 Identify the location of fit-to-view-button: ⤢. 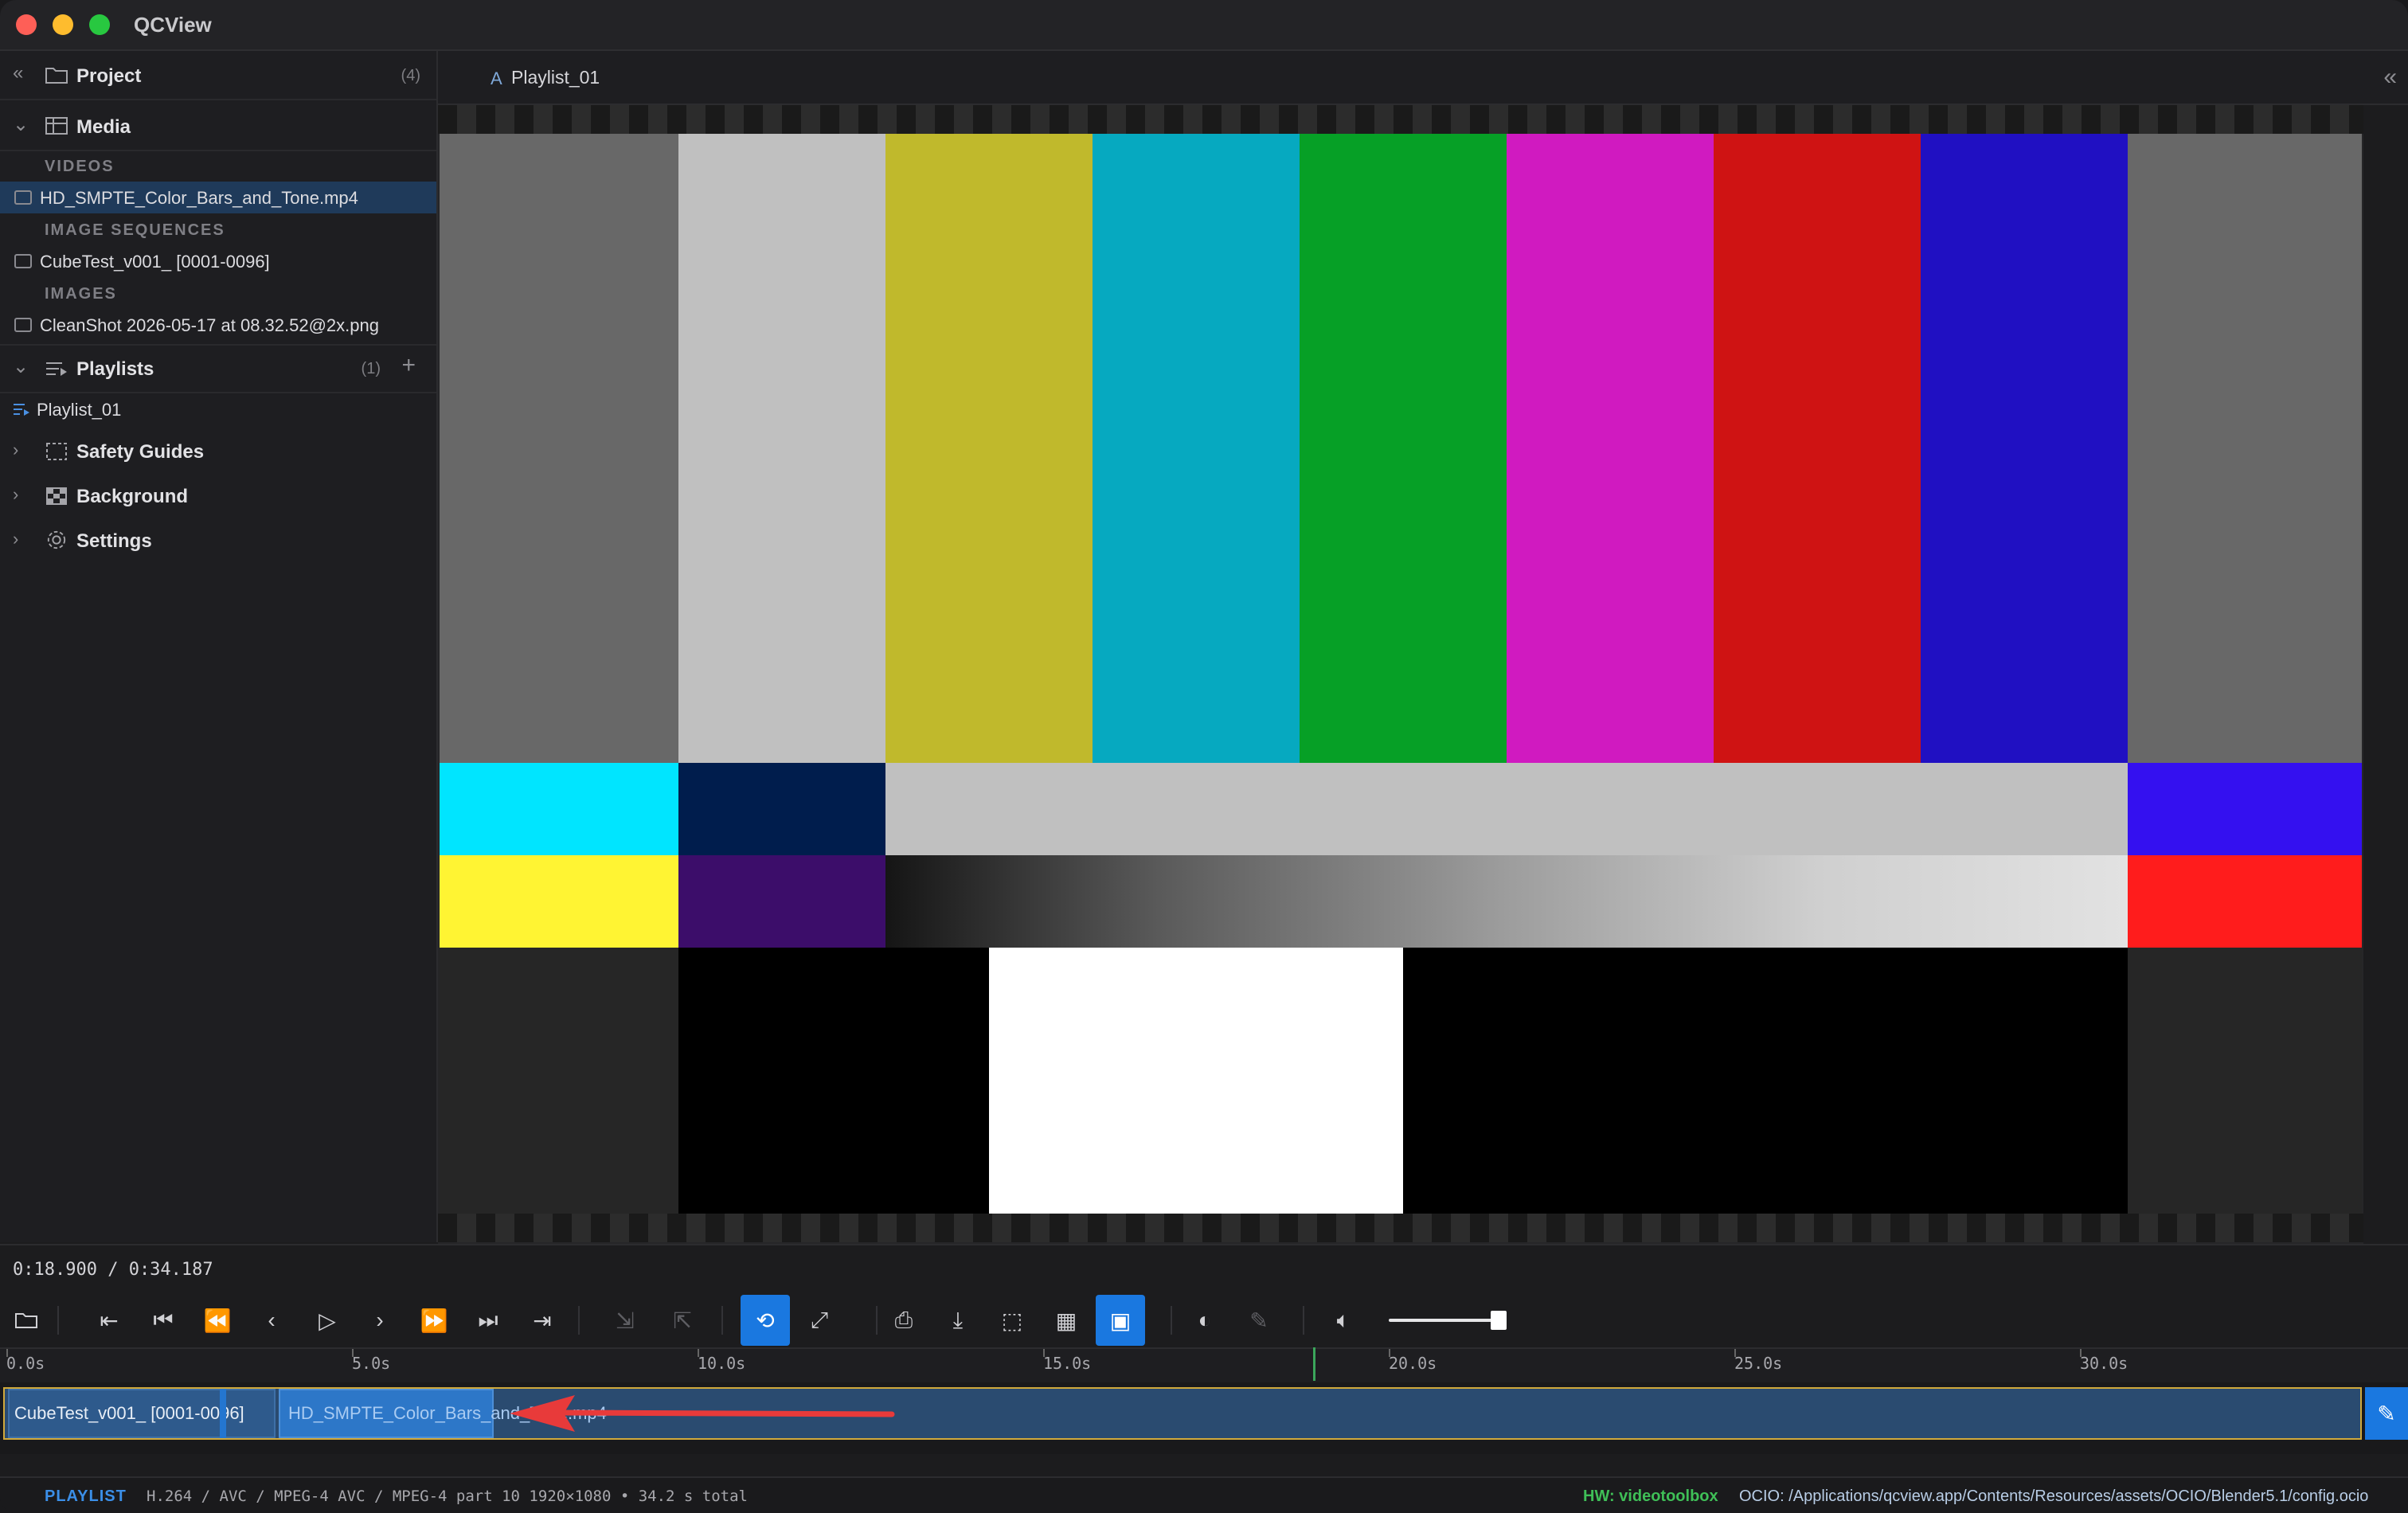
(819, 1320).